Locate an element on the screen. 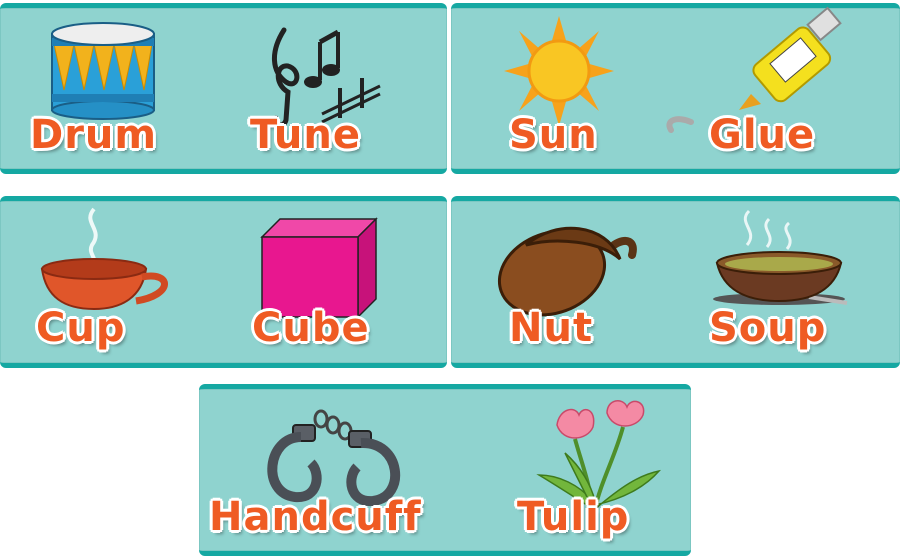 The width and height of the screenshot is (900, 558). word-soup: Soup is located at coordinates (768, 328).